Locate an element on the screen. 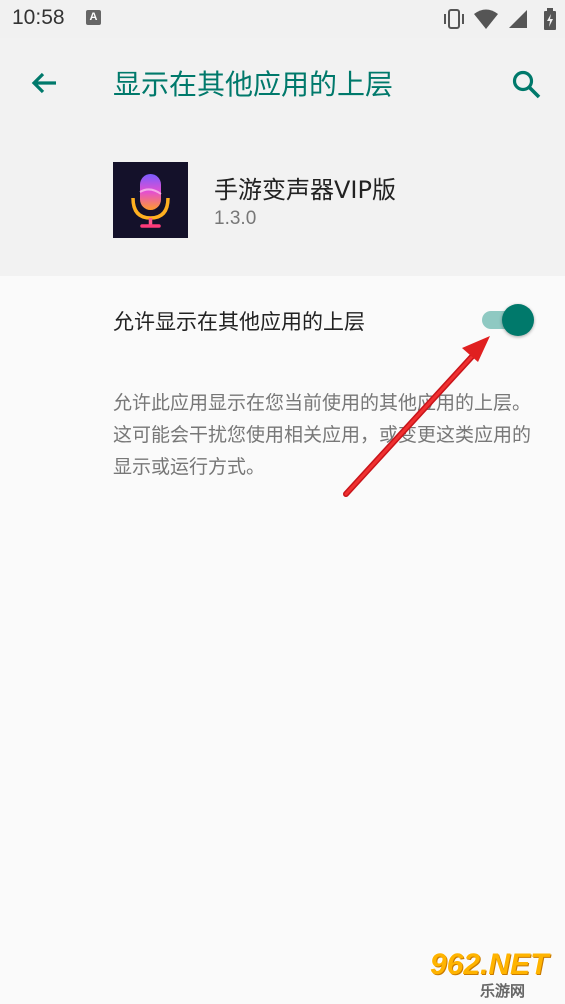  switch-thumb is located at coordinates (518, 320).